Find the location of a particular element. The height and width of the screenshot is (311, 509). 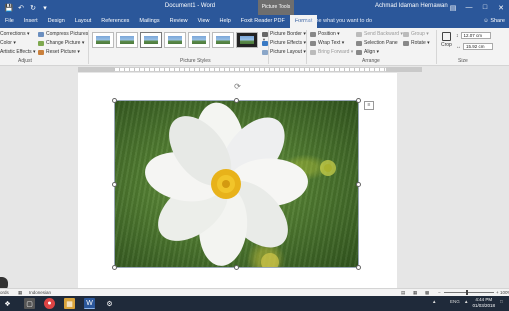

corrections-button: Corrections ▾ is located at coordinates (14, 34).